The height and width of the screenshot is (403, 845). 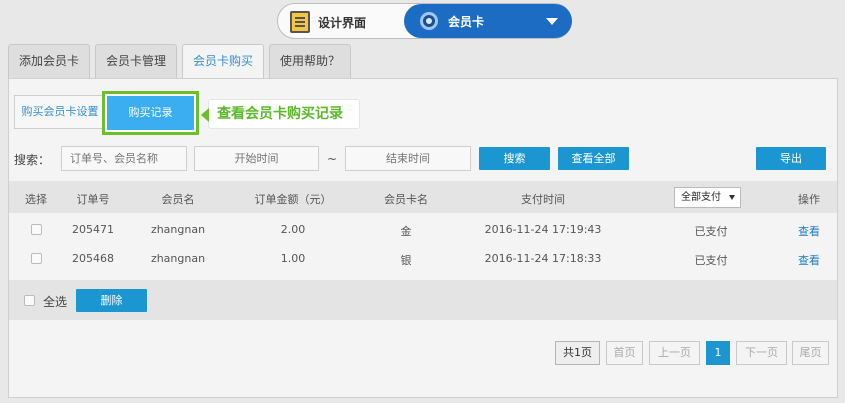 What do you see at coordinates (293, 258) in the screenshot?
I see `order-amount: 1.00` at bounding box center [293, 258].